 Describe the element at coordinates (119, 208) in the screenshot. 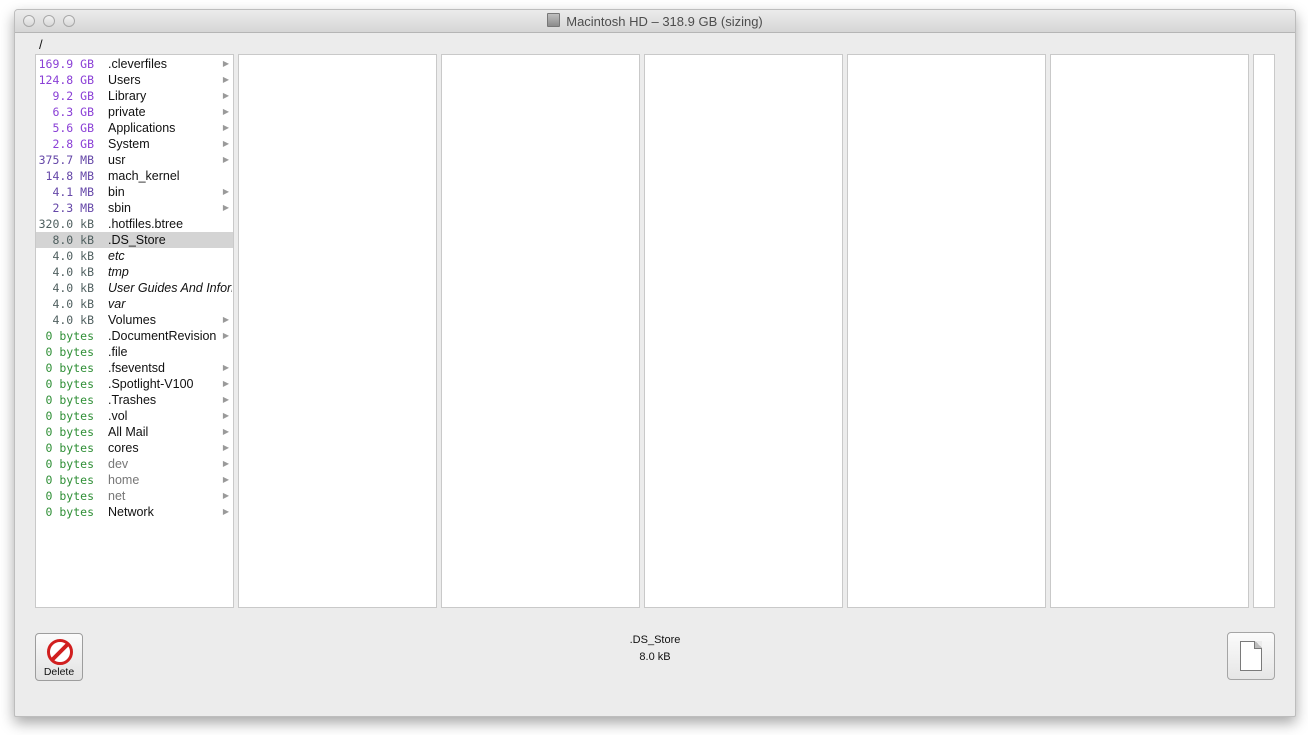

I see `item-name: sbin` at that location.